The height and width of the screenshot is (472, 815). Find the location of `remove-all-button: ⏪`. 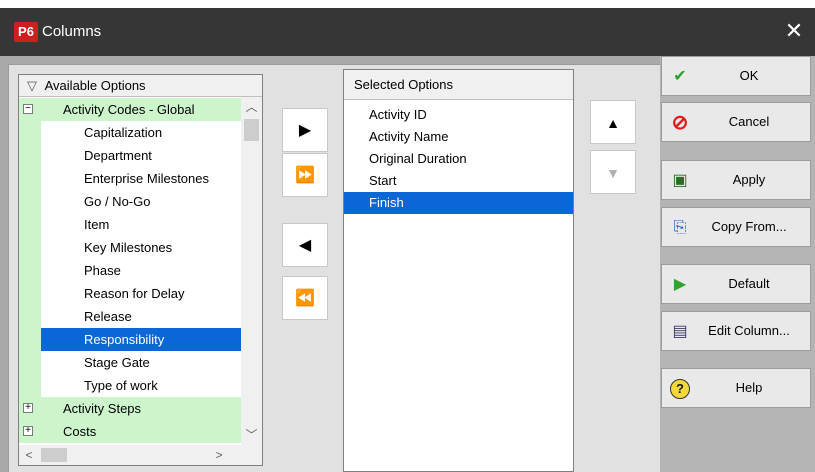

remove-all-button: ⏪ is located at coordinates (305, 298).